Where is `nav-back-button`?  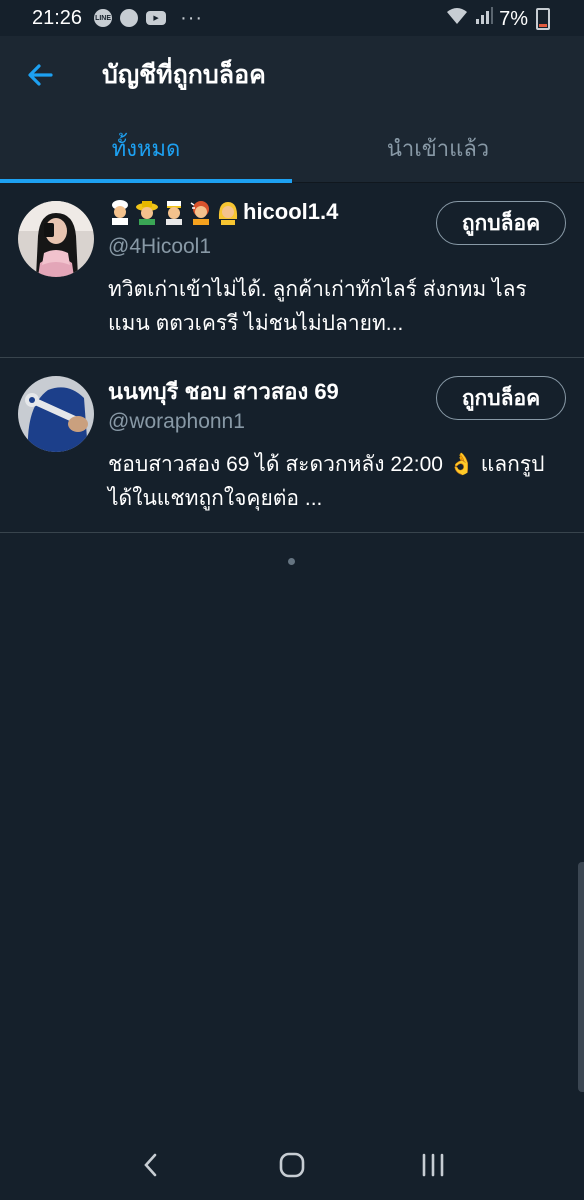 nav-back-button is located at coordinates (151, 1165).